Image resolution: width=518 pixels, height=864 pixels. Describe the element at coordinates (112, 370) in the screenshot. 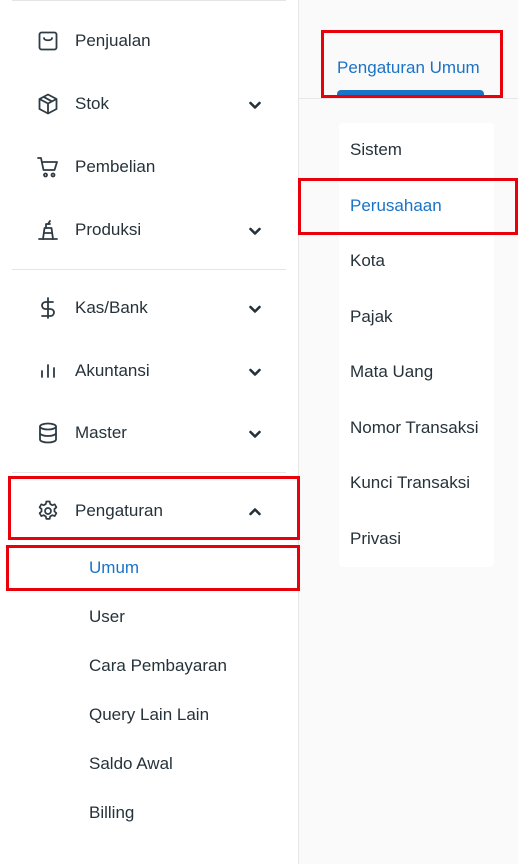

I see `sidebar-item-label: Akuntansi` at that location.